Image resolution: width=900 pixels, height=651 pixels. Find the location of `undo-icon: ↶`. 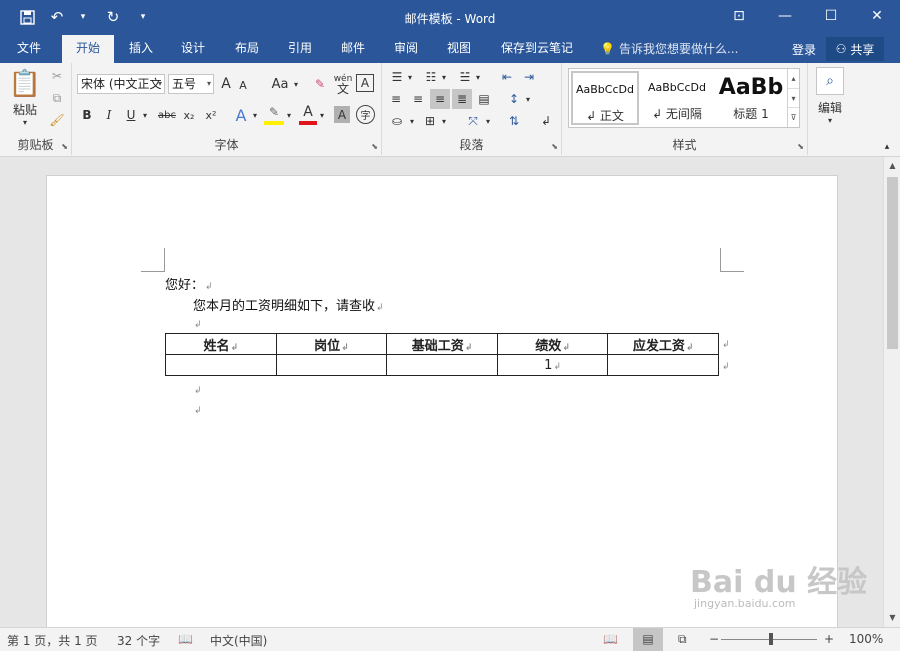

undo-icon: ↶ is located at coordinates (57, 17).